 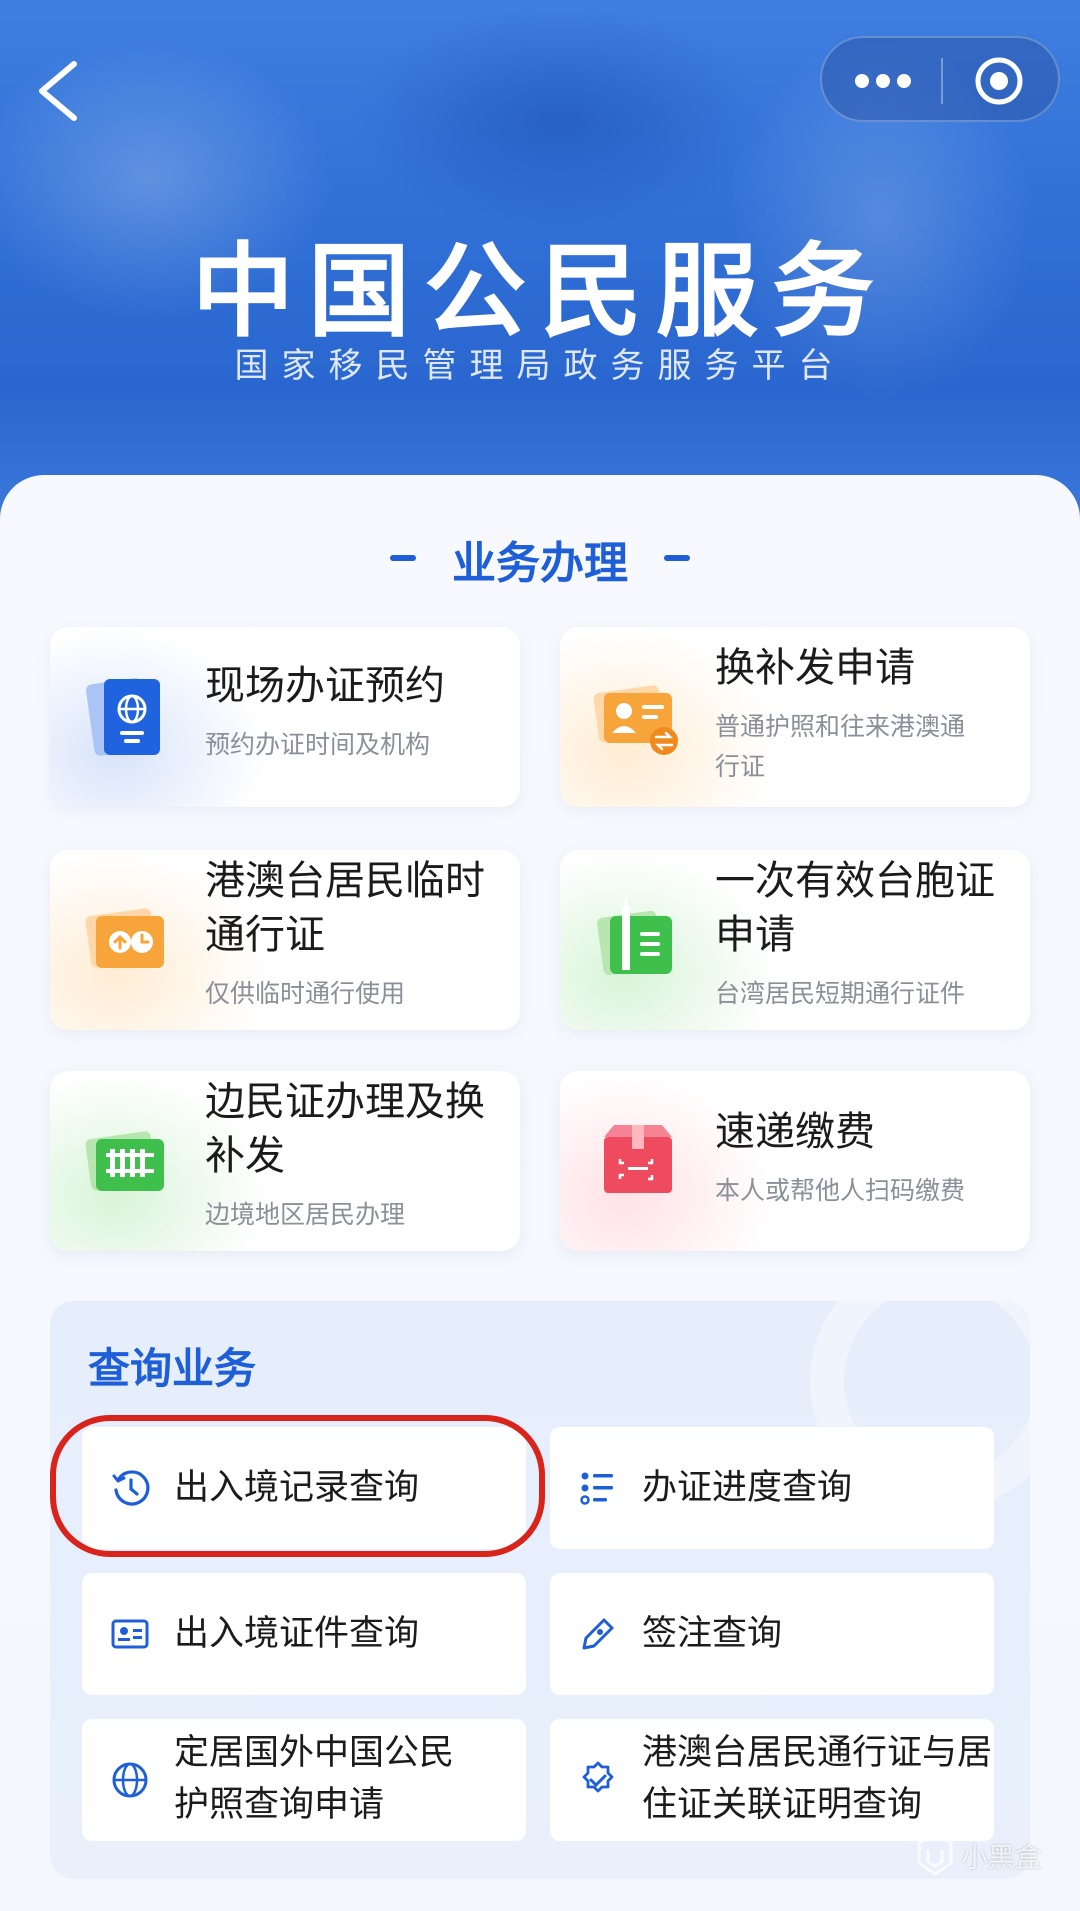 I want to click on close-target-icon, so click(x=999, y=81).